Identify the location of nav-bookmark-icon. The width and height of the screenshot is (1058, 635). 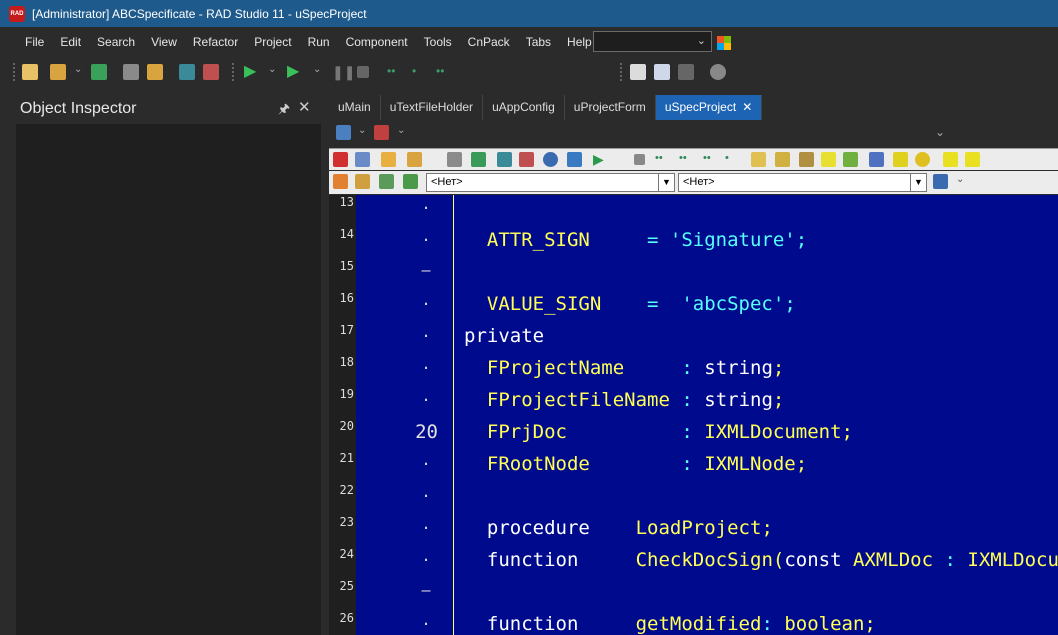
(362, 181).